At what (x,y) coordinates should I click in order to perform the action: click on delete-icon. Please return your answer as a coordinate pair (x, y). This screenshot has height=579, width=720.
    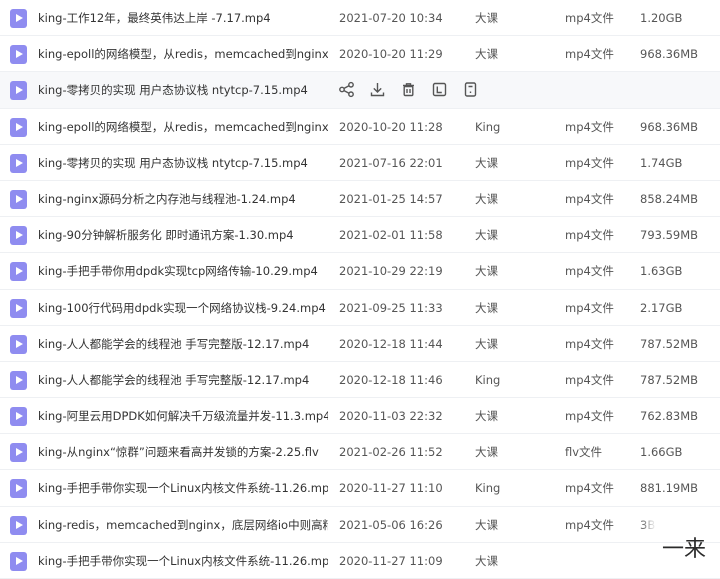
    Looking at the image, I should click on (408, 89).